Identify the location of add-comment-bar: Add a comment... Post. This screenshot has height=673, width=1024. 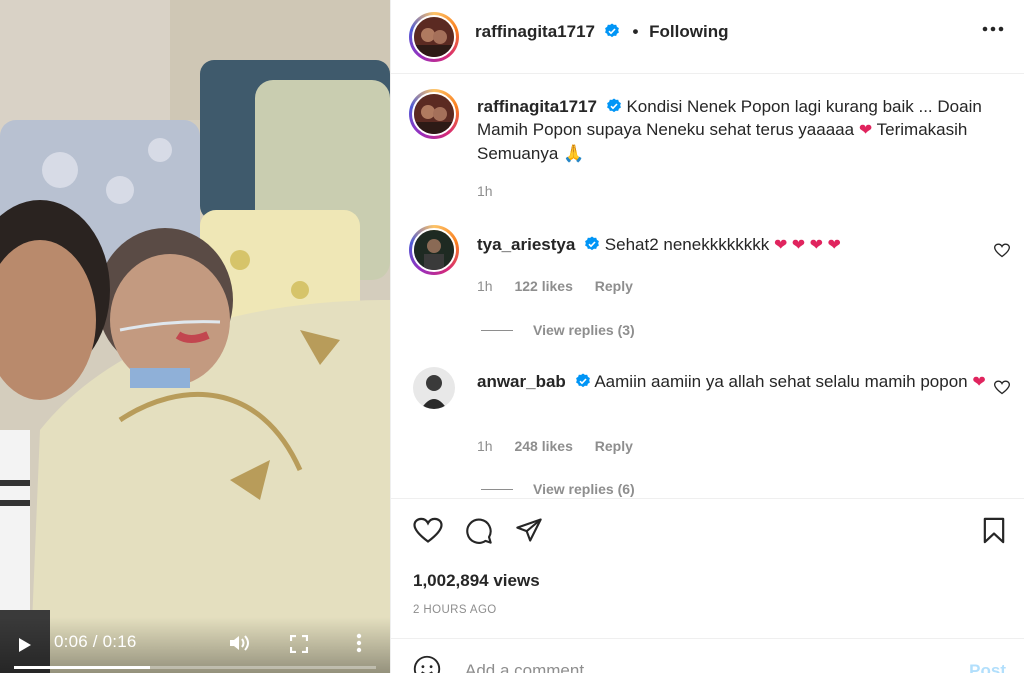
(707, 655).